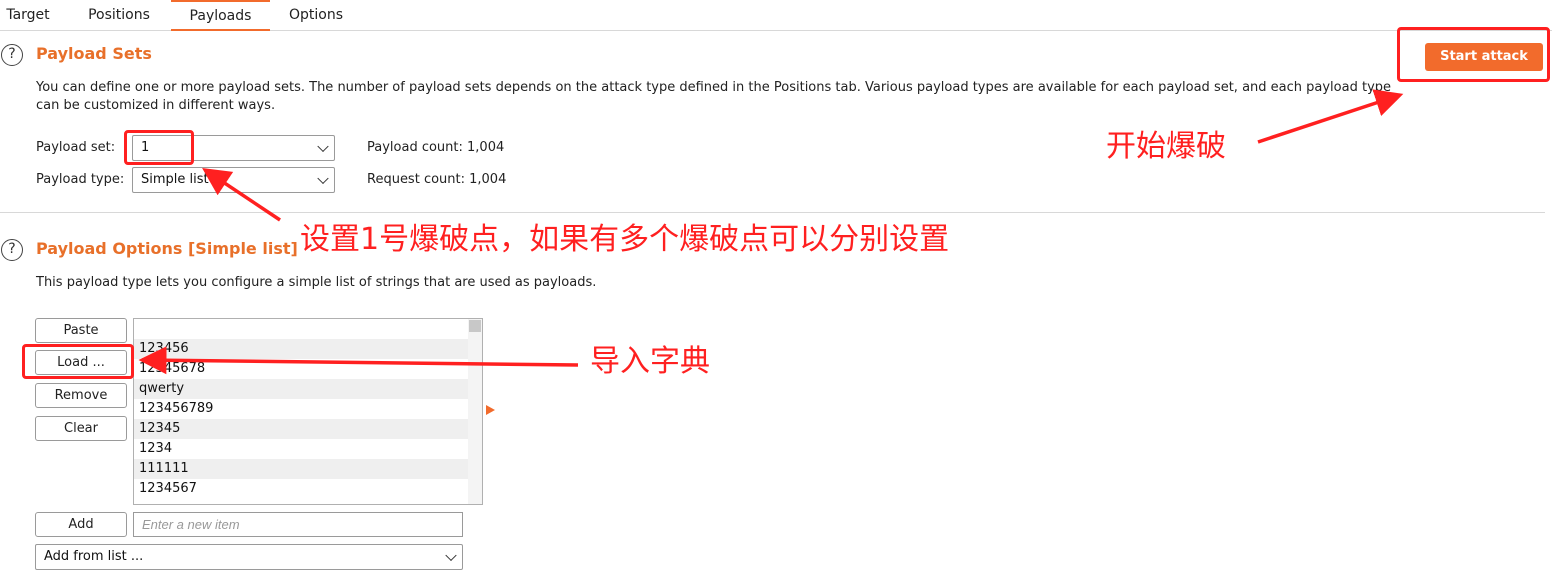 This screenshot has width=1552, height=573. I want to click on section-divider, so click(772, 212).